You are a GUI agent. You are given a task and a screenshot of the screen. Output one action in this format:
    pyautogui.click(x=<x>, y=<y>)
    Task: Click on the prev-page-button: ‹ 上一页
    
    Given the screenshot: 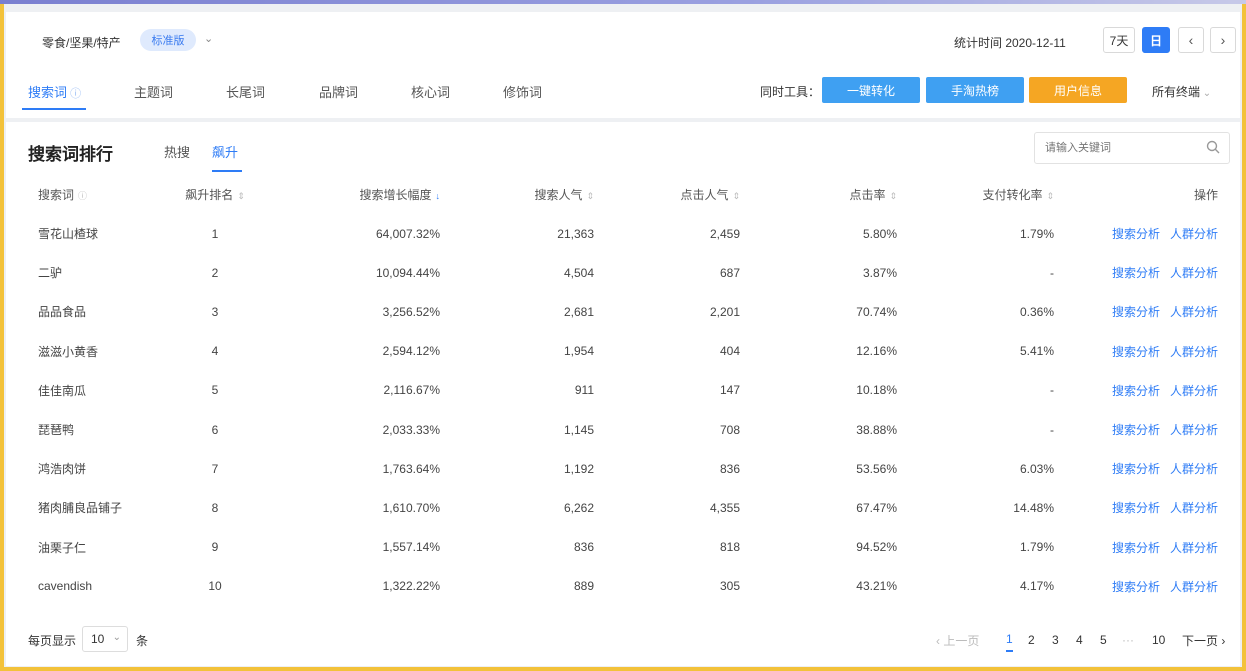 What is the action you would take?
    pyautogui.click(x=957, y=640)
    